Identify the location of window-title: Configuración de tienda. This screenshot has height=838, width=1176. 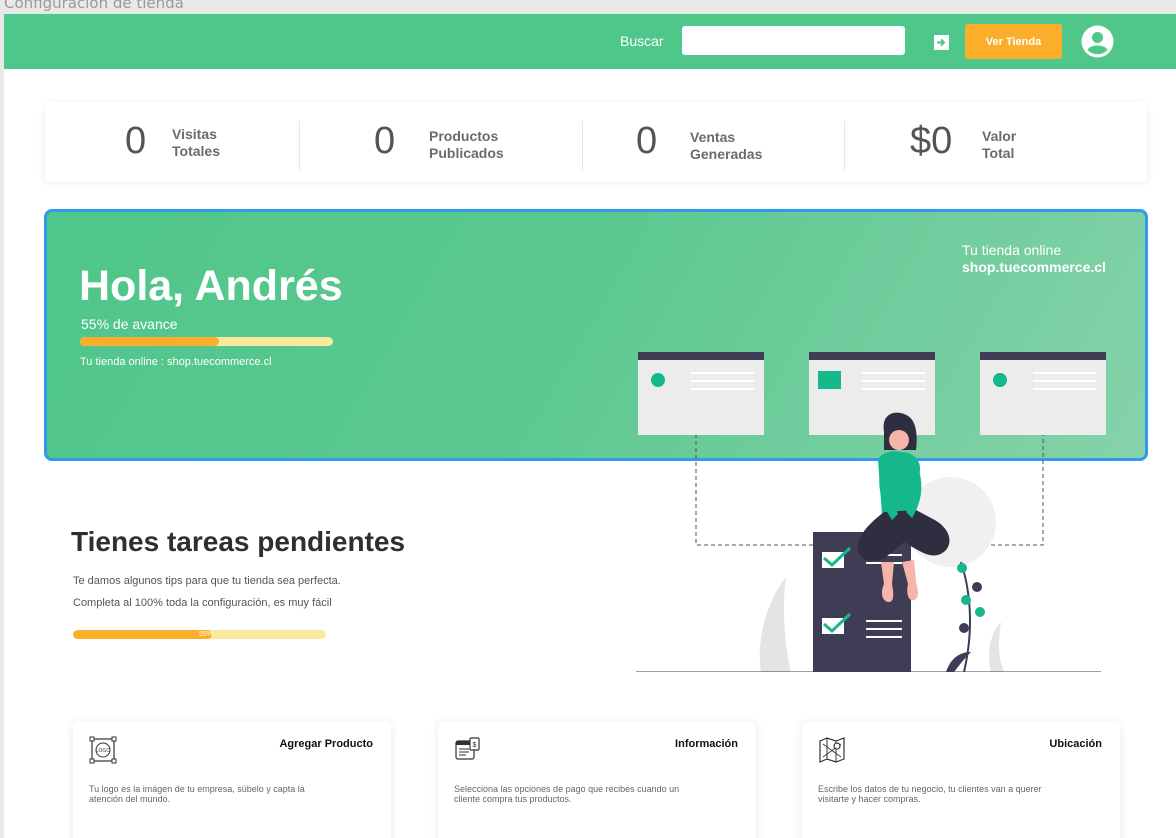
(94, 6).